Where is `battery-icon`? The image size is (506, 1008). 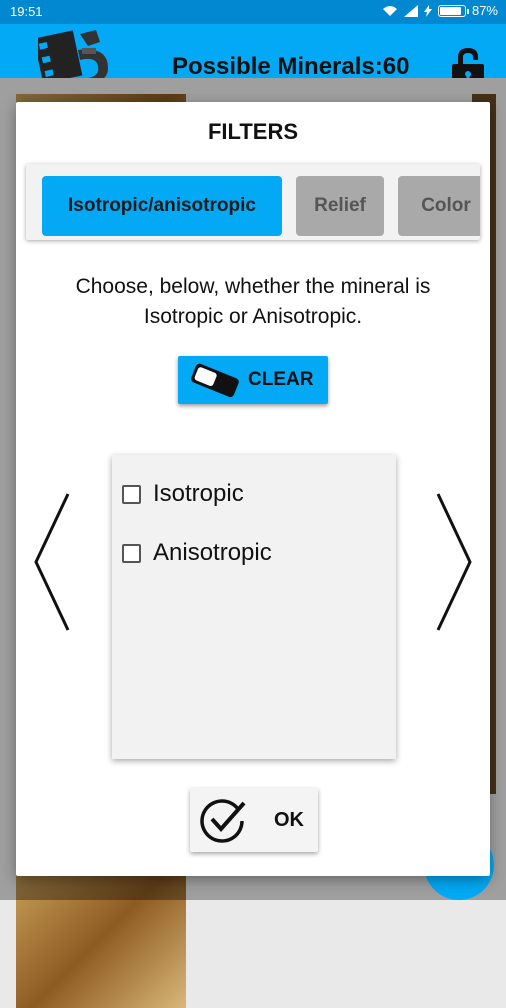 battery-icon is located at coordinates (453, 10).